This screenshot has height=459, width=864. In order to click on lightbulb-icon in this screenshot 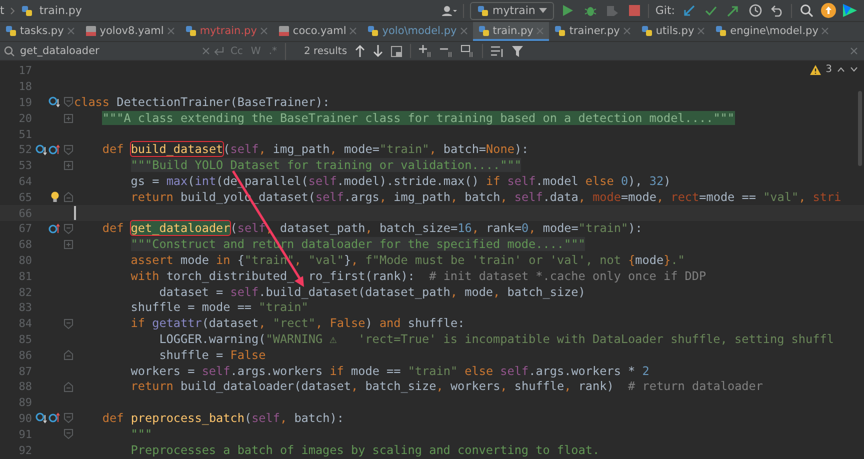, I will do `click(55, 197)`.